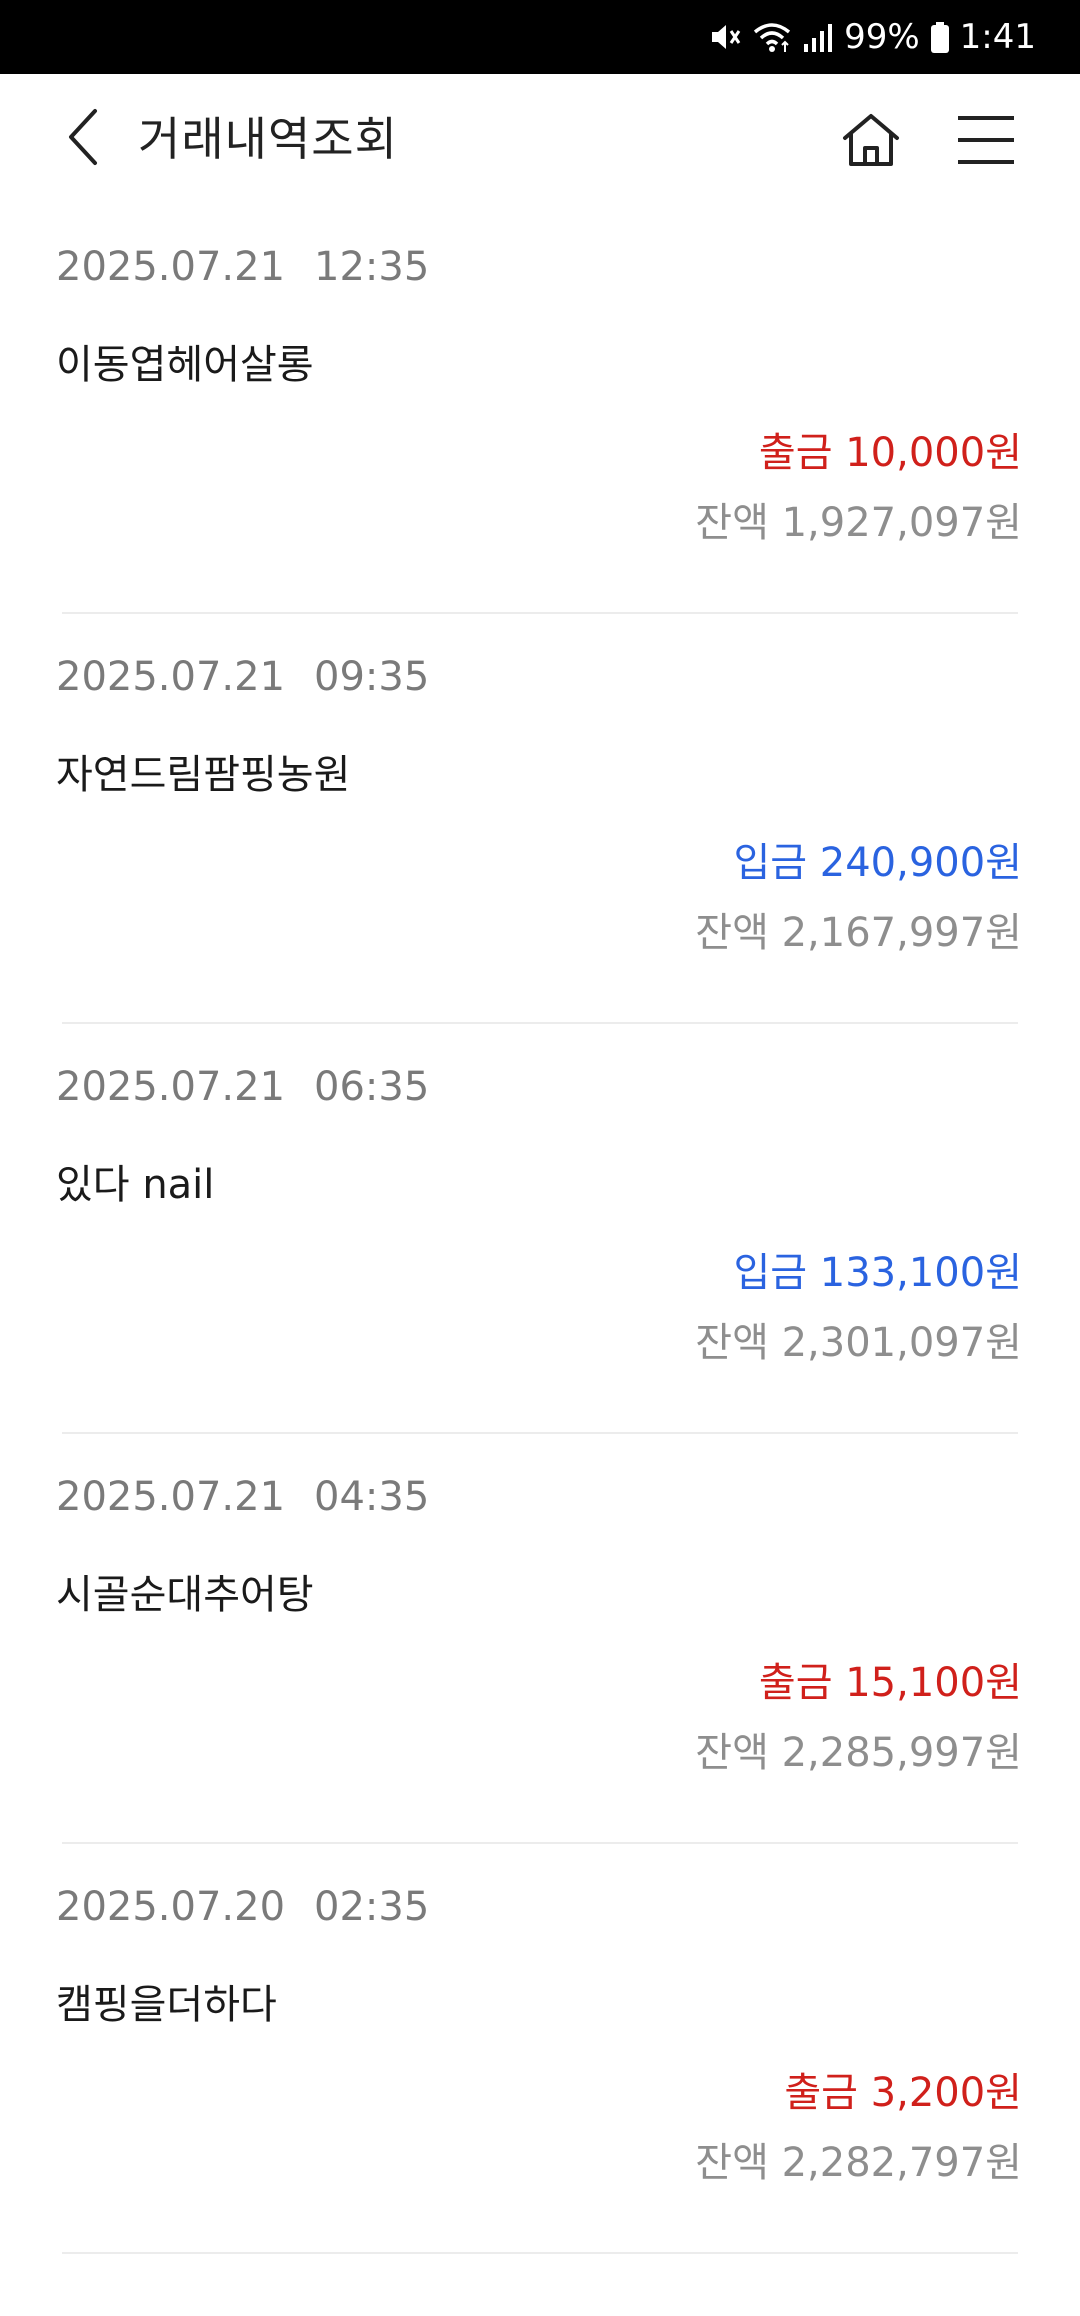  I want to click on transaction-time: 12:35, so click(372, 267).